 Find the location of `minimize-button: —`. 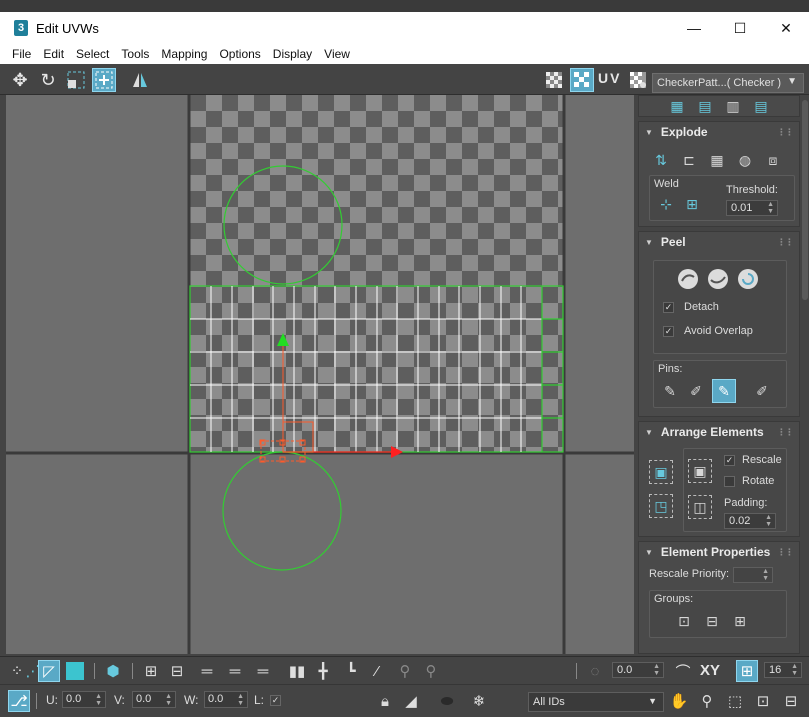

minimize-button: — is located at coordinates (694, 28).